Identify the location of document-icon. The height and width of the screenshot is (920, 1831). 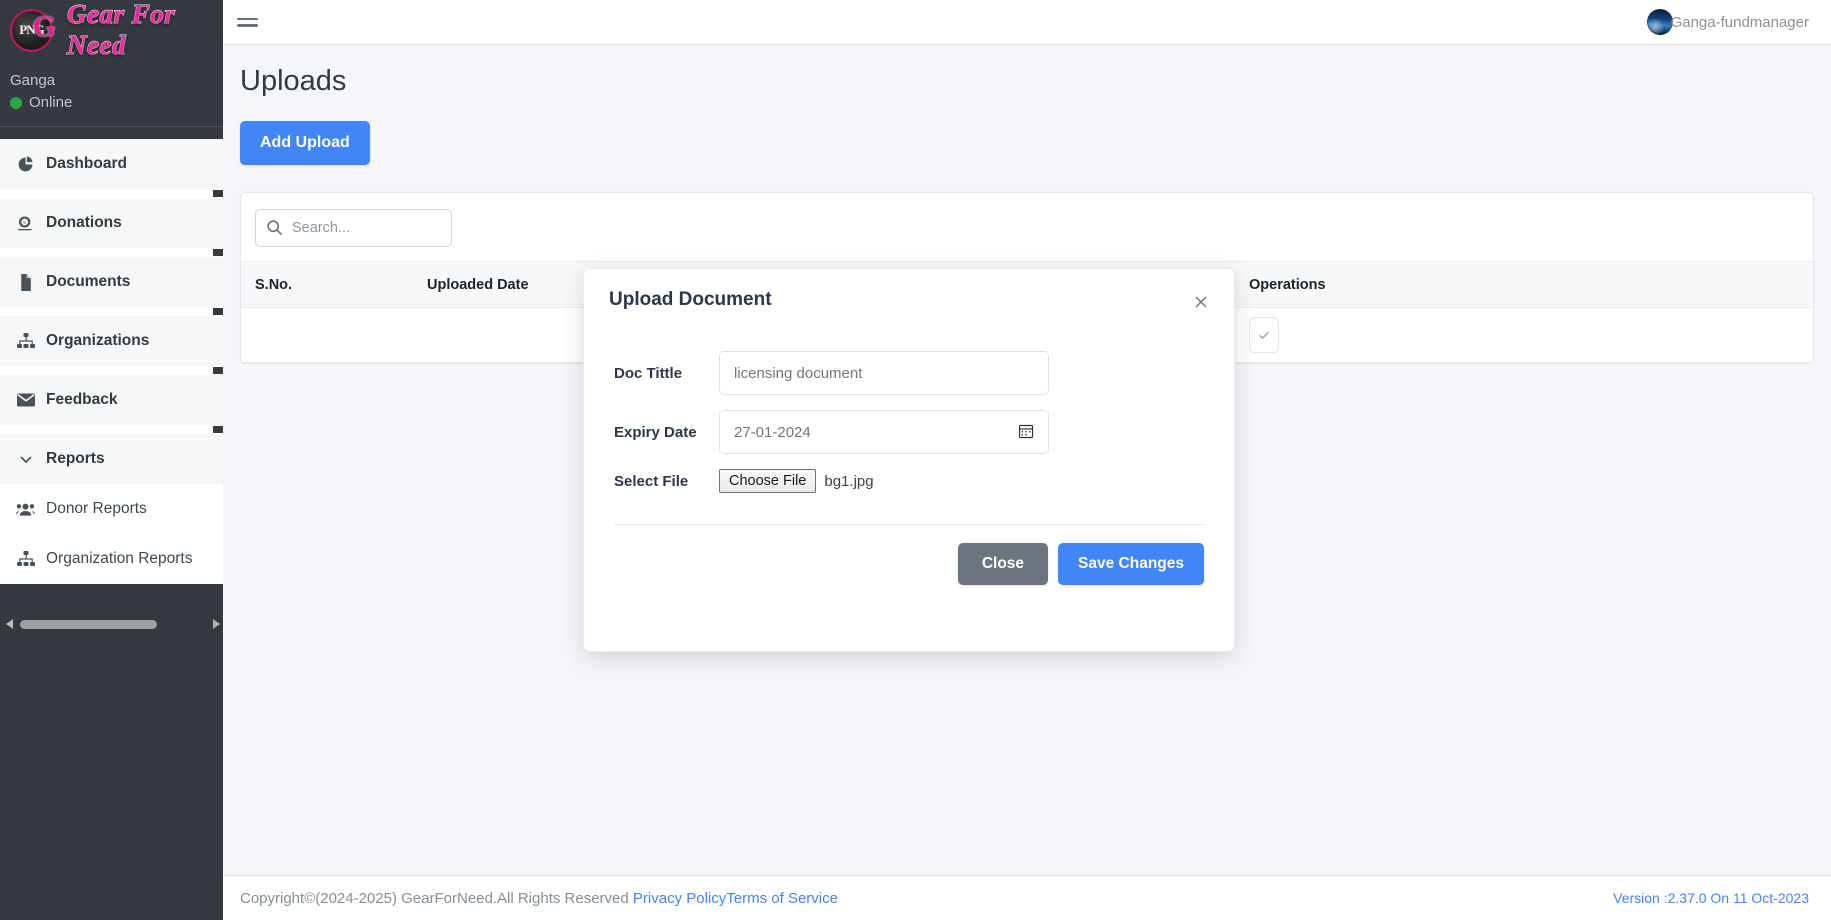
(25, 282).